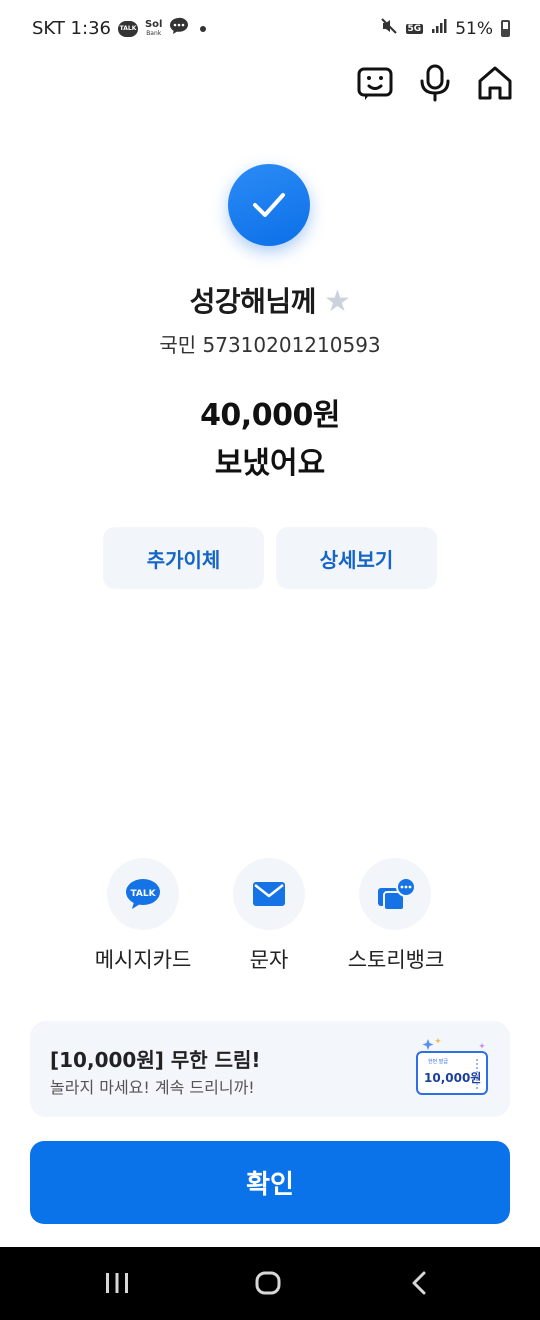 This screenshot has width=540, height=1320. I want to click on kakaotalk-icon-text: TALK, so click(143, 894).